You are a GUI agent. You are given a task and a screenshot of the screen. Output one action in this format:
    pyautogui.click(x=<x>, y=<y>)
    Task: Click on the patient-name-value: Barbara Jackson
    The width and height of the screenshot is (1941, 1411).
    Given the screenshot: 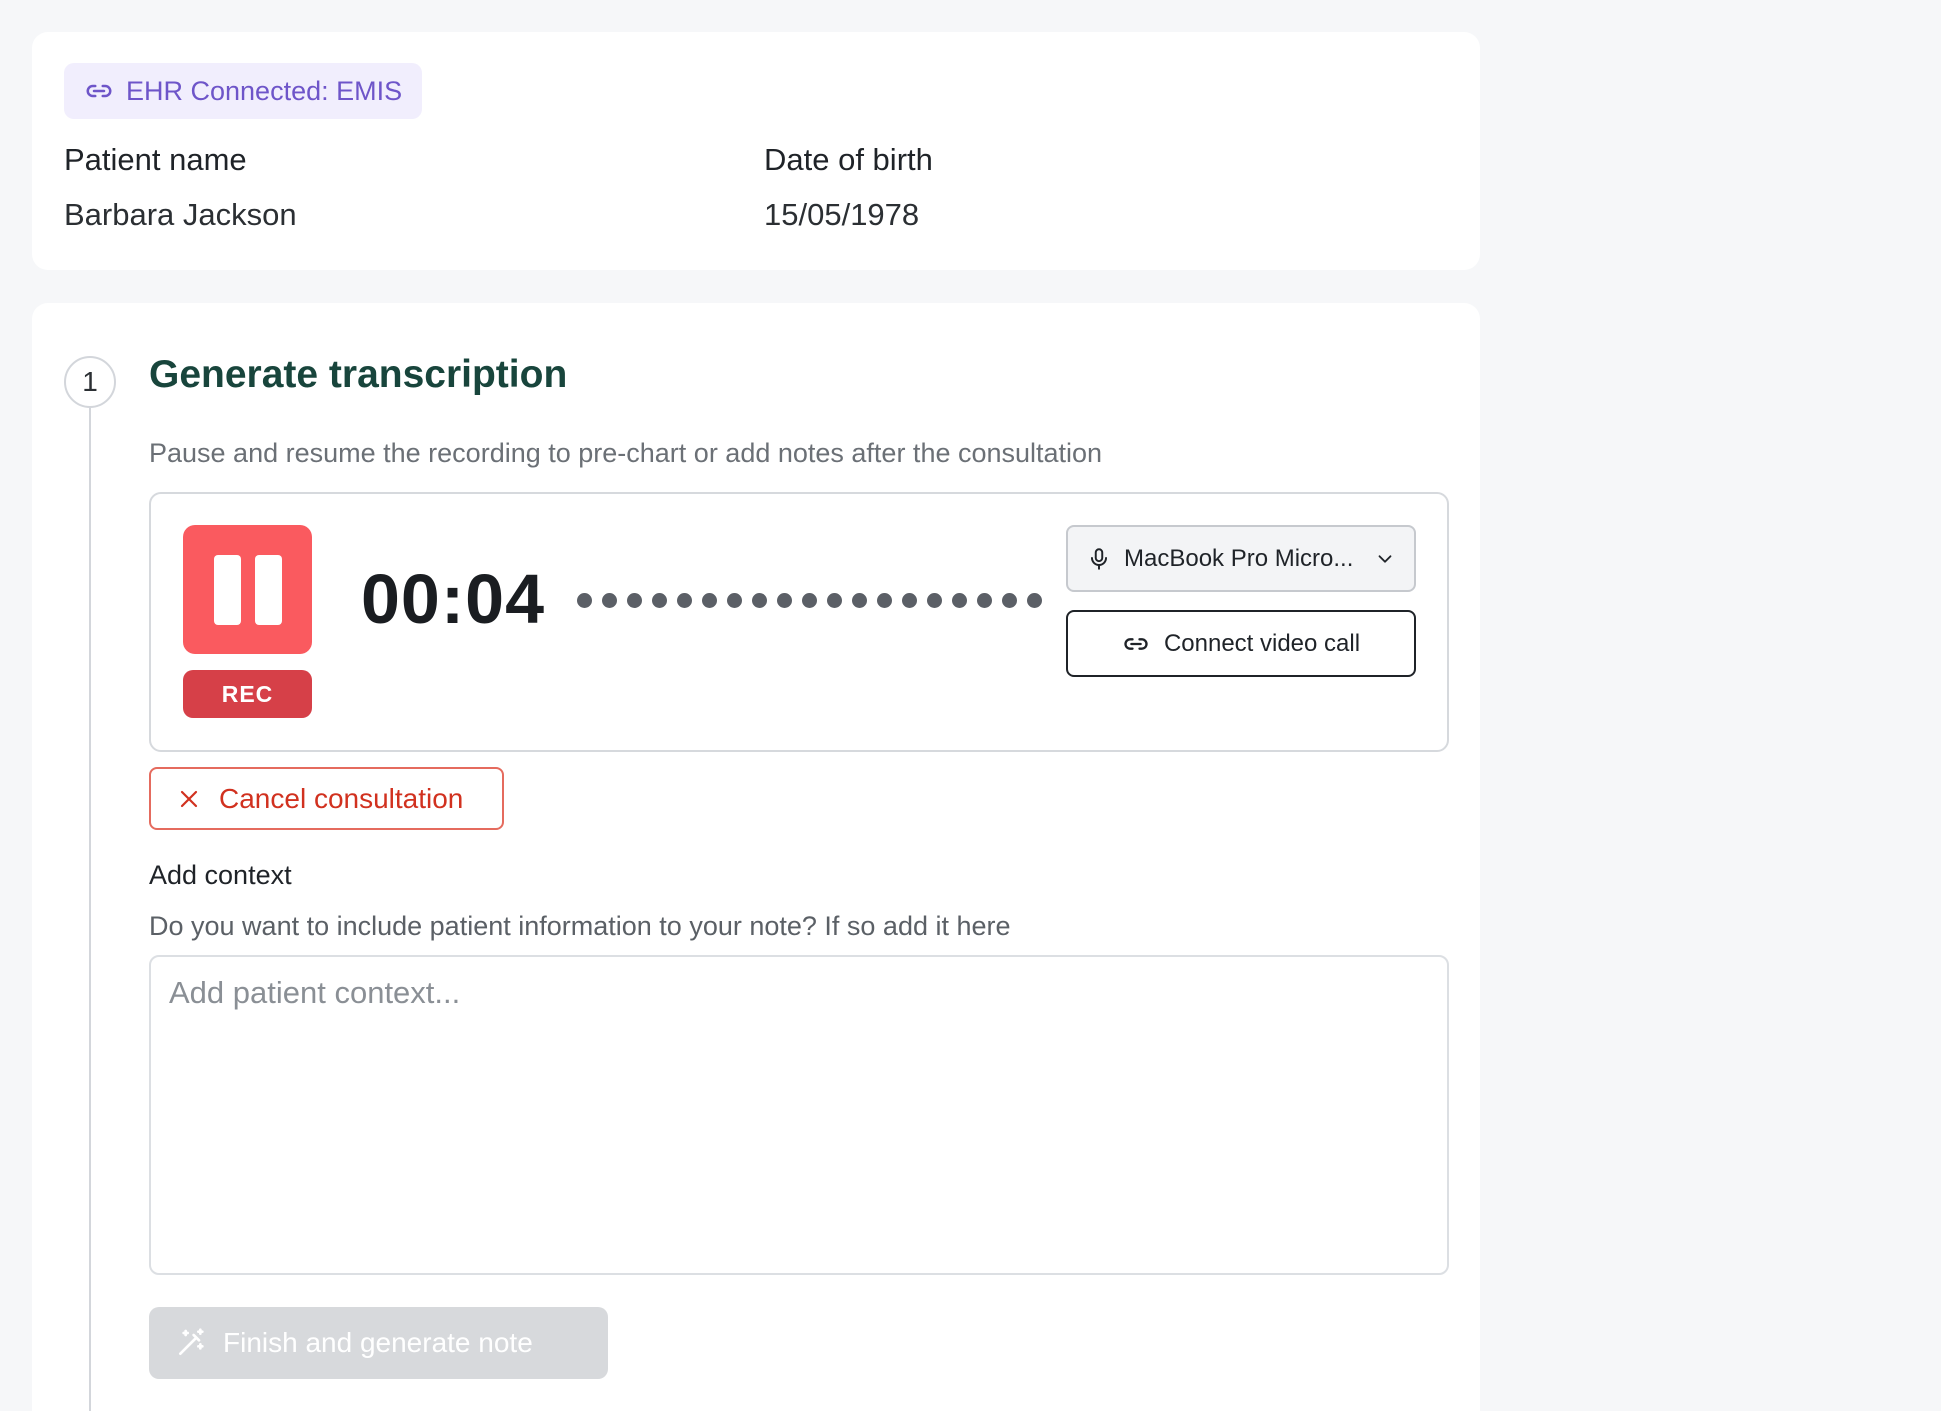 What is the action you would take?
    pyautogui.click(x=180, y=214)
    